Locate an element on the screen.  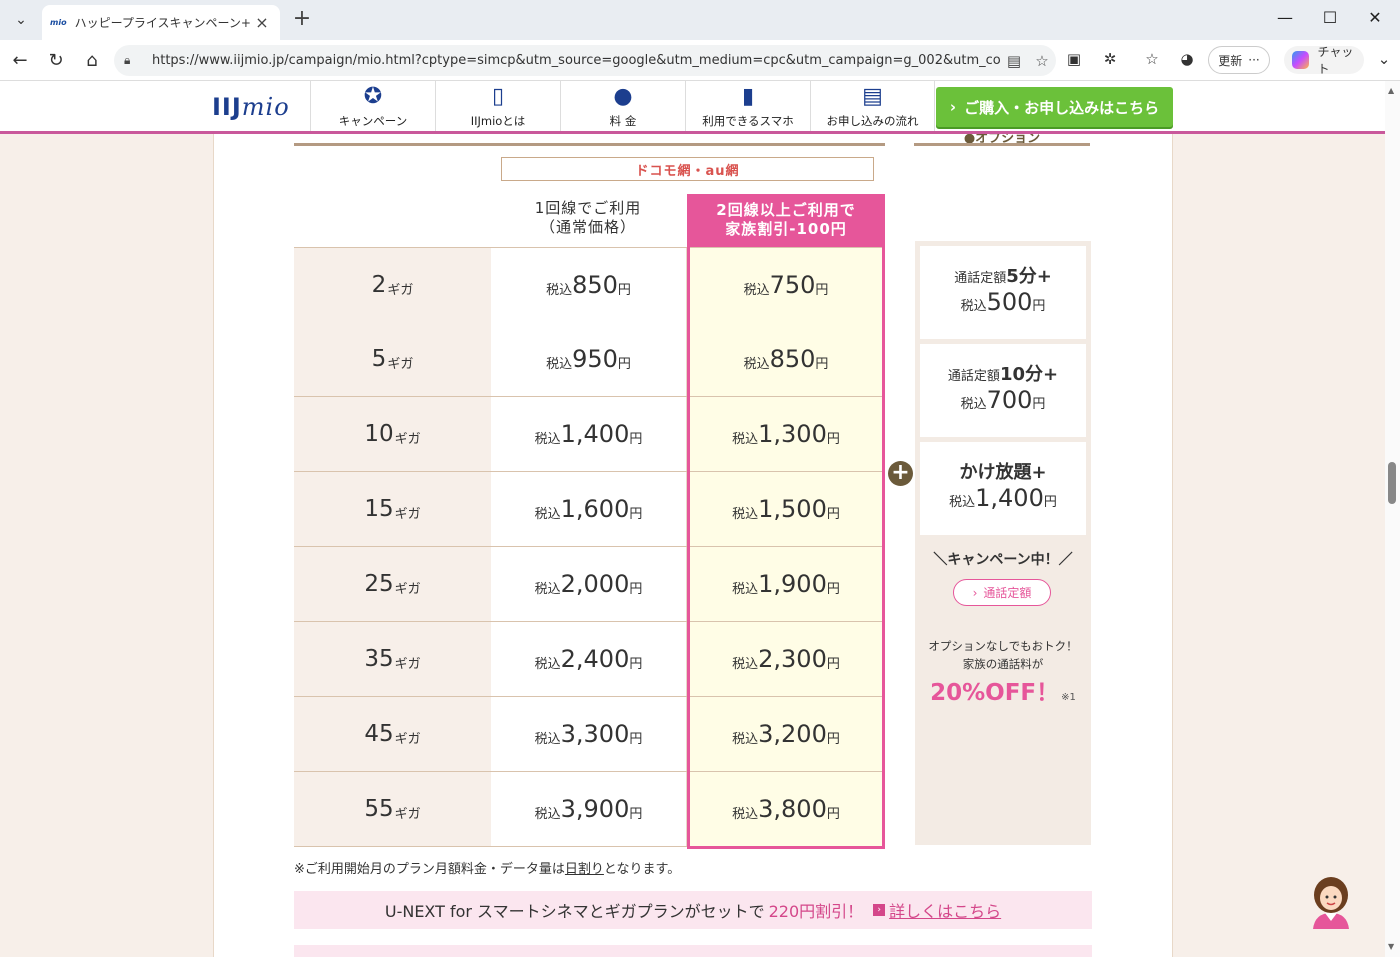
nav-label: 料 金 is located at coordinates (623, 121).